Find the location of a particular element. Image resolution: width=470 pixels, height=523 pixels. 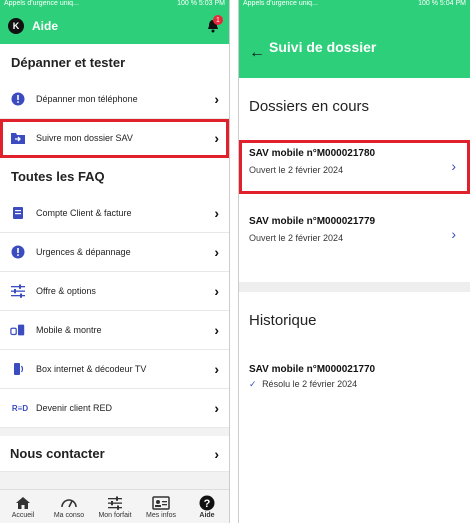

row-box-internet: Box internet & décodeur TV › is located at coordinates (114, 369).